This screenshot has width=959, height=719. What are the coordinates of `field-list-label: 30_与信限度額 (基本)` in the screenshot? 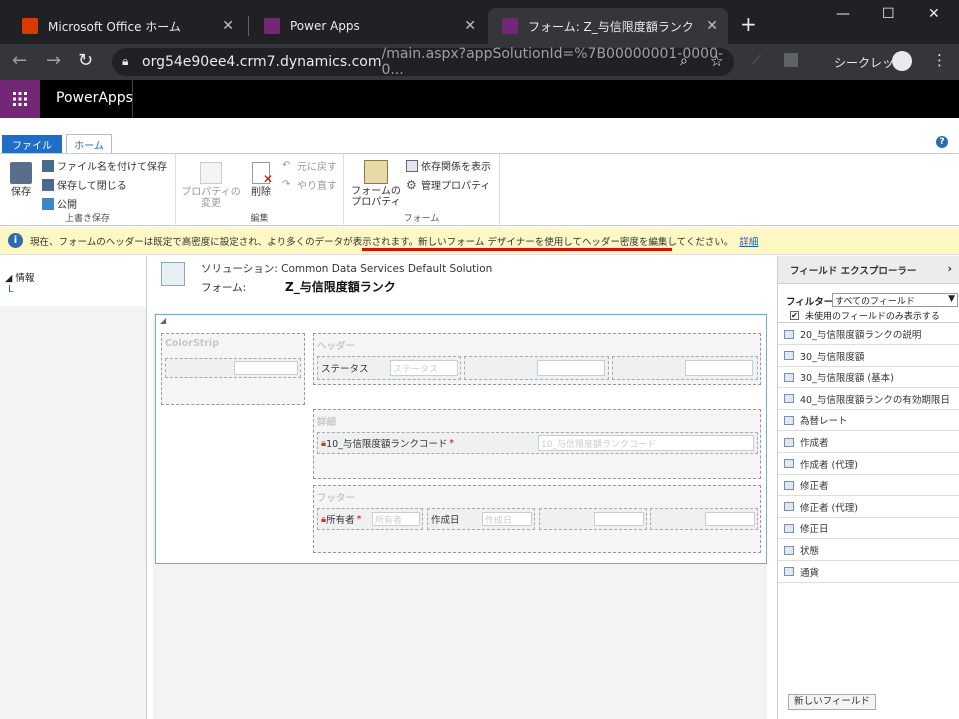 It's located at (847, 379).